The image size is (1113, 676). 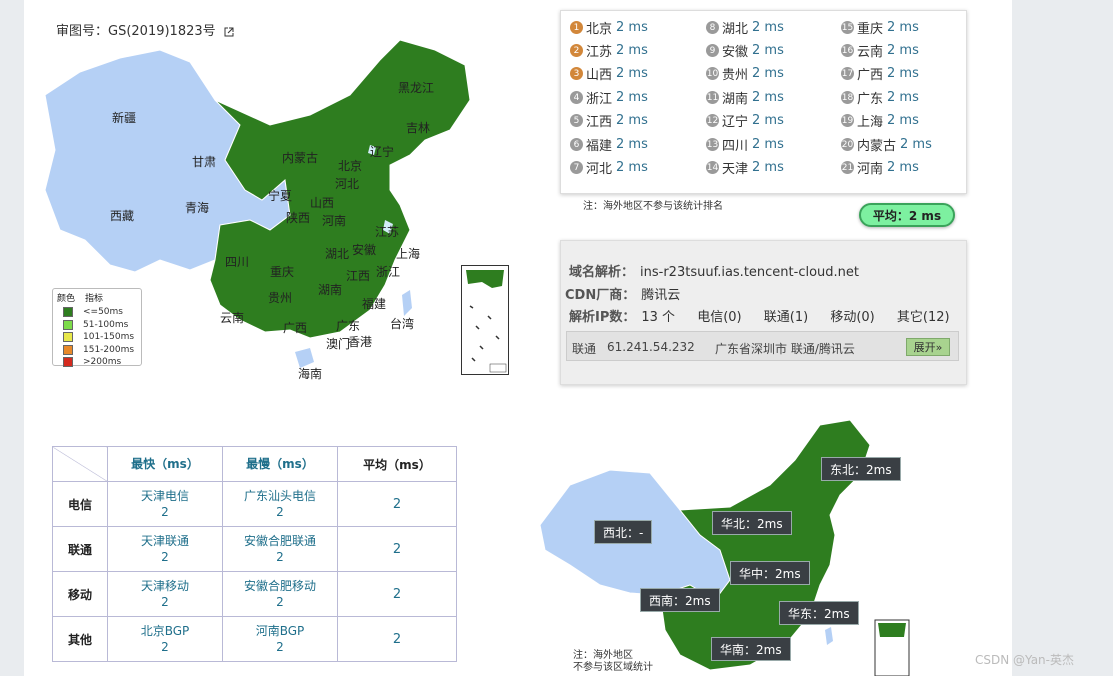 What do you see at coordinates (280, 549) in the screenshot?
I see `slowest-cell: 安徽合肥联通 2` at bounding box center [280, 549].